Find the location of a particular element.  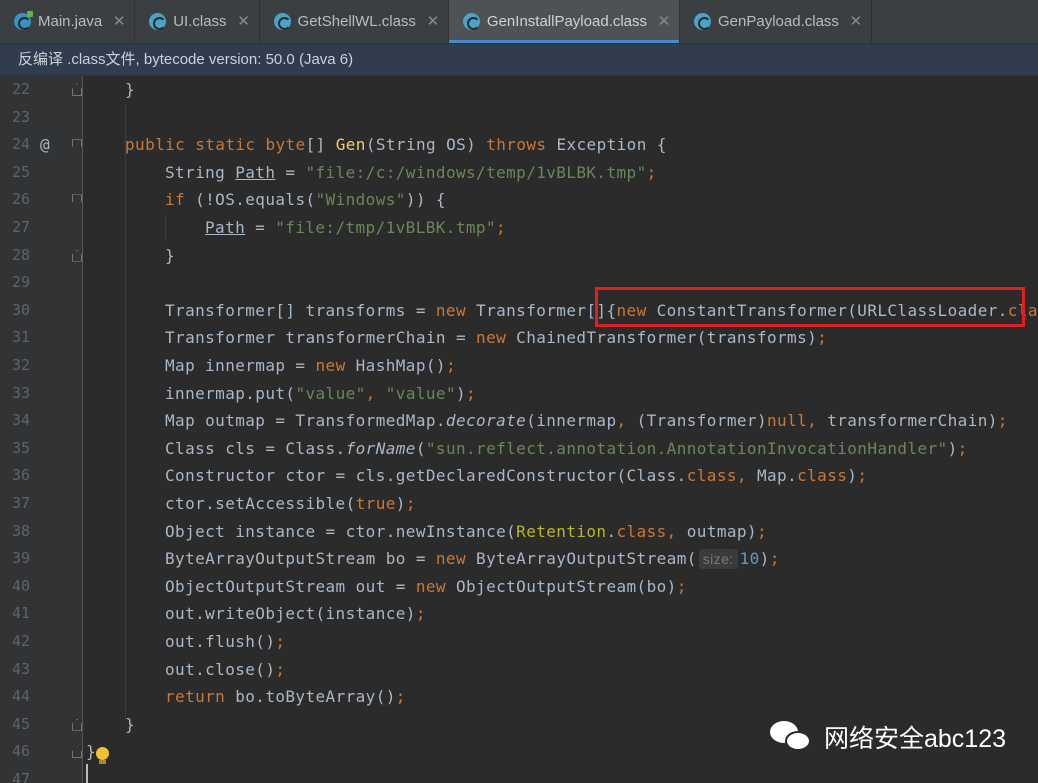

code-line: 37 ctor.setAccessible(true); is located at coordinates (519, 504).